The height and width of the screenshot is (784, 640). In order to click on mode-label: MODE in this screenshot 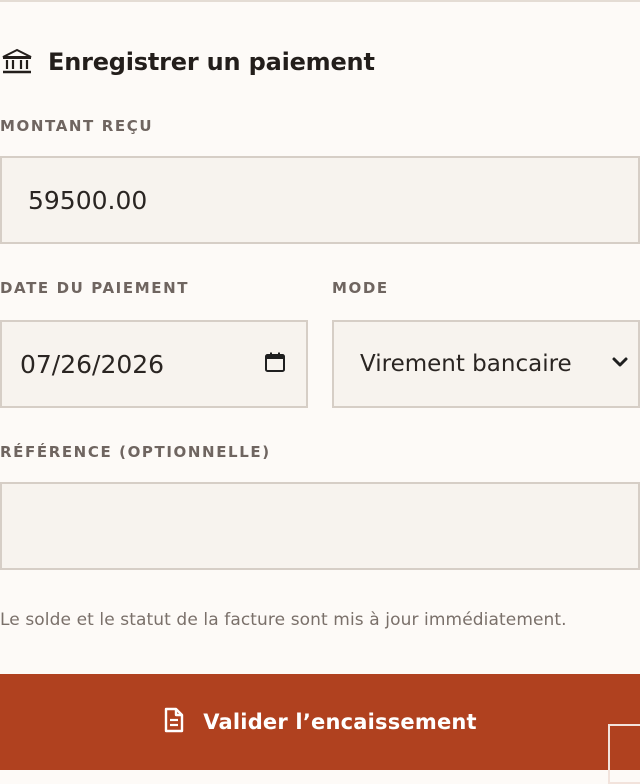, I will do `click(360, 288)`.